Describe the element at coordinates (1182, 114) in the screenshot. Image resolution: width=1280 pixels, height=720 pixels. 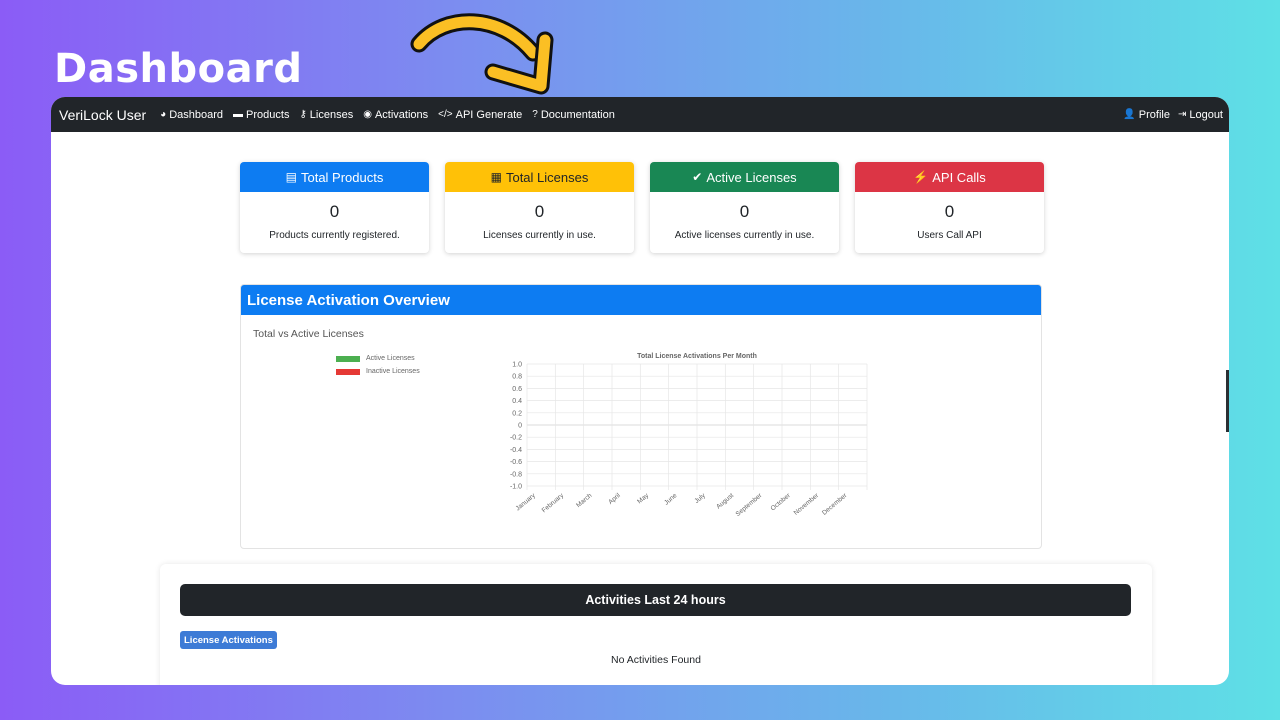
I see `logout-icon: ⇥` at that location.